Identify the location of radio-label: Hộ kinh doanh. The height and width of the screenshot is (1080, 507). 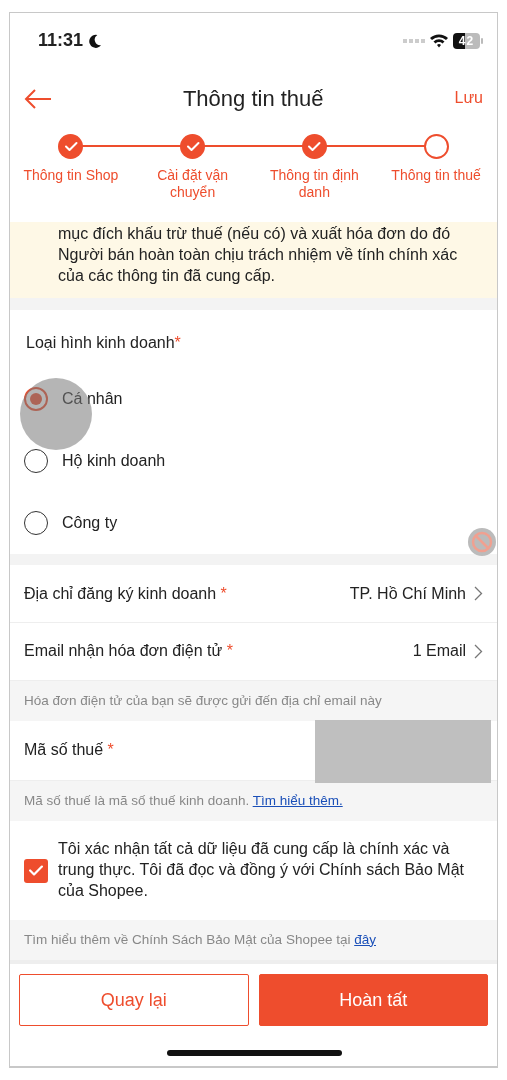
(114, 460).